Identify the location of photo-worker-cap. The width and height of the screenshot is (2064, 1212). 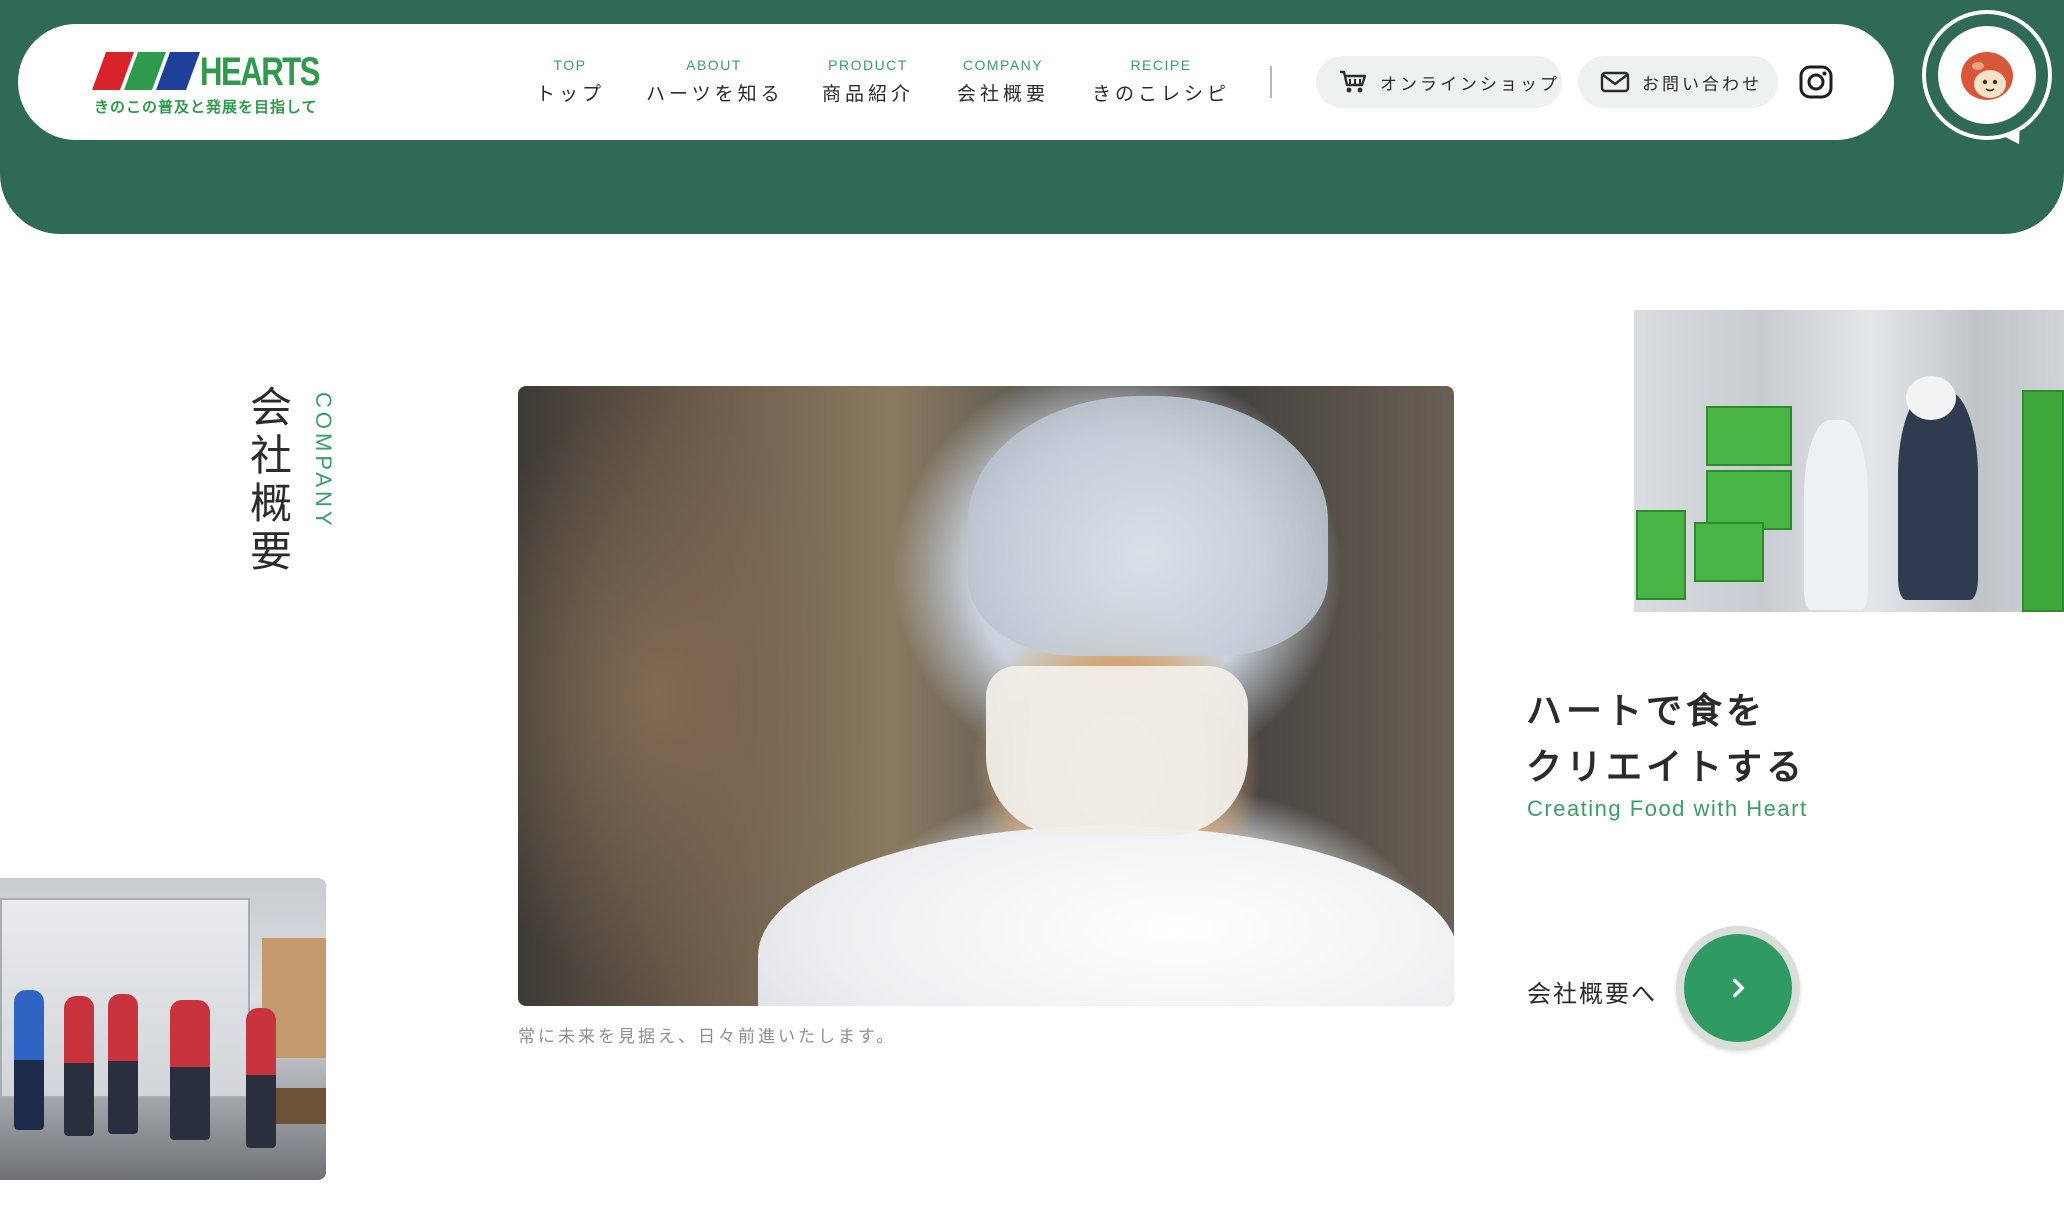
(1931, 398).